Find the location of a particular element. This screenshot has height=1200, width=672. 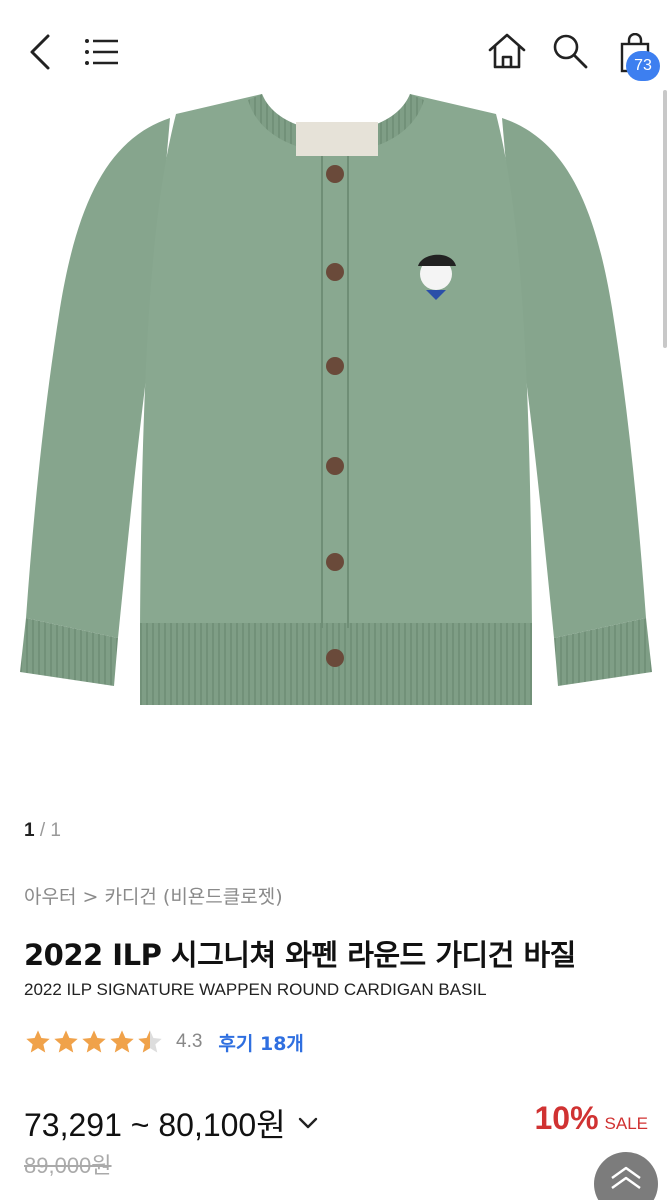

home-button is located at coordinates (507, 51).